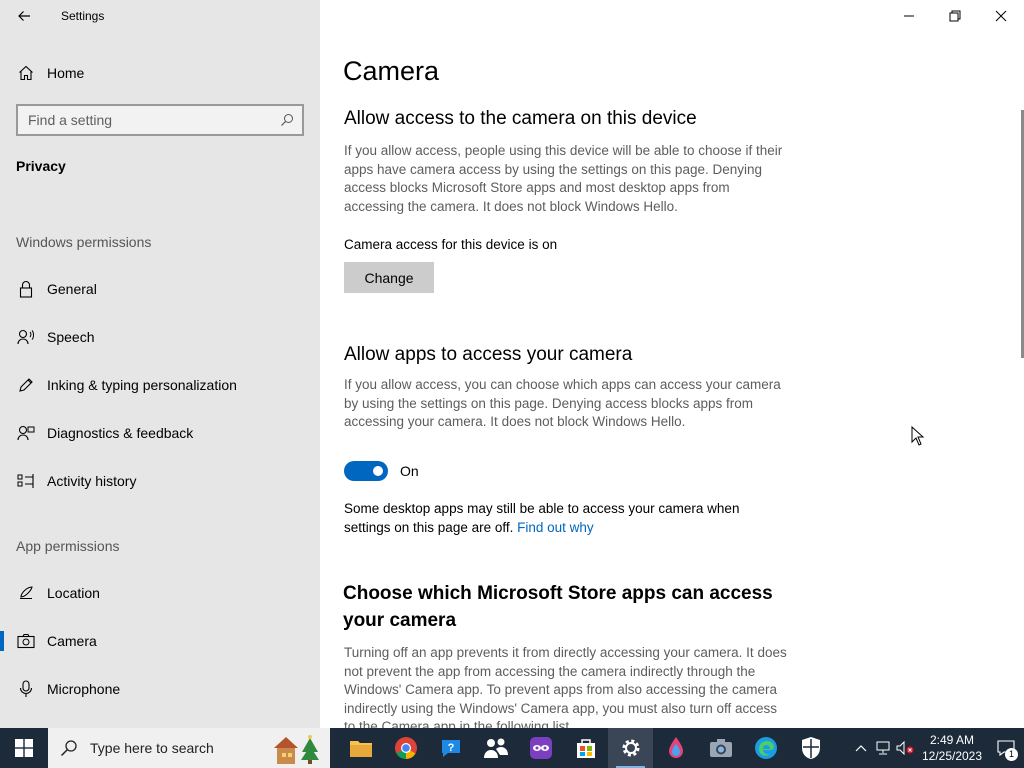  Describe the element at coordinates (952, 740) in the screenshot. I see `clock-time: 2:49 AM` at that location.